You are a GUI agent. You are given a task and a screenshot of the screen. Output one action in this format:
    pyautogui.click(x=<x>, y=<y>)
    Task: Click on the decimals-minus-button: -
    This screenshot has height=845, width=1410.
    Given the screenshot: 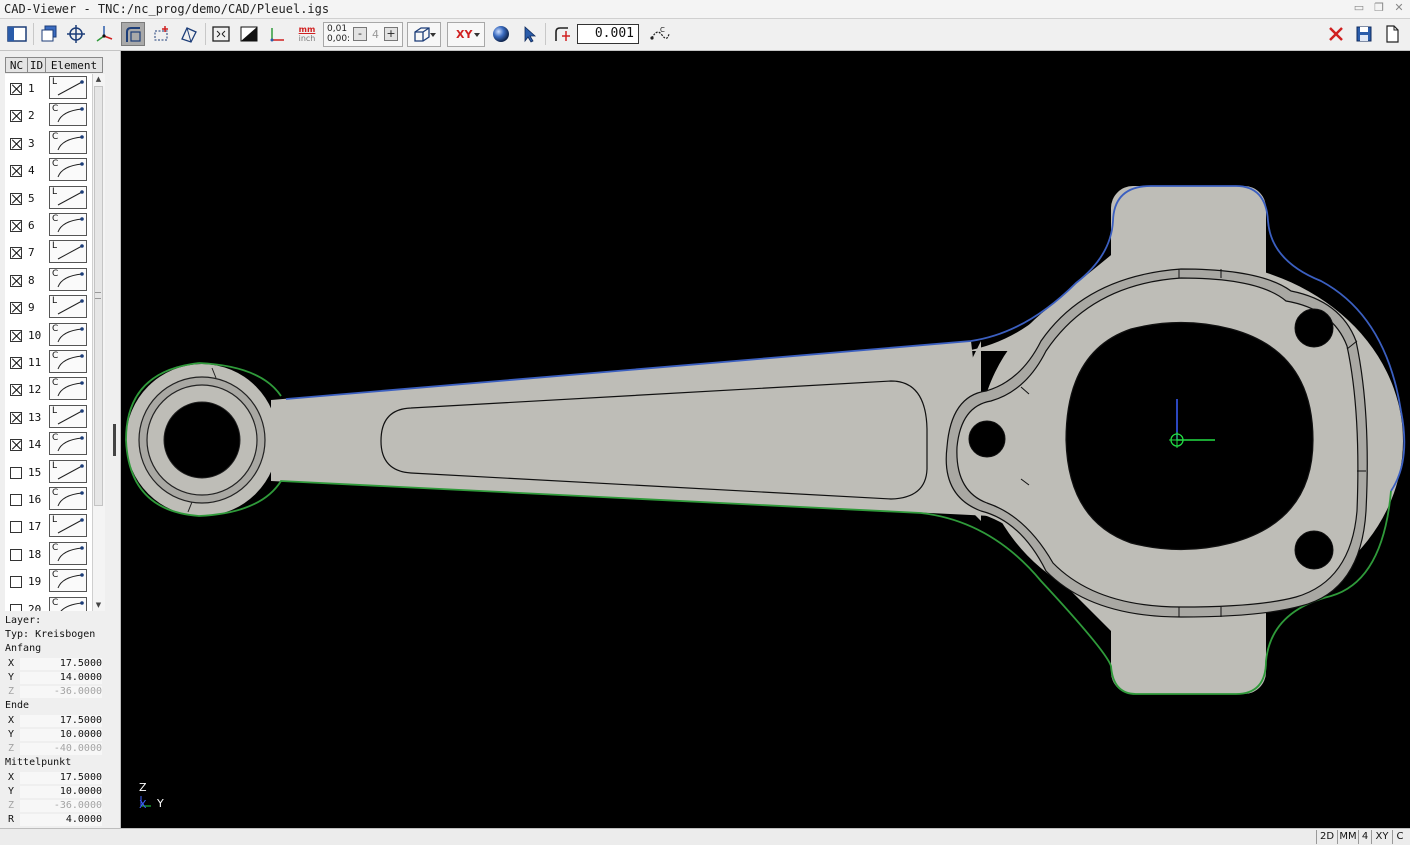 What is the action you would take?
    pyautogui.click(x=360, y=34)
    